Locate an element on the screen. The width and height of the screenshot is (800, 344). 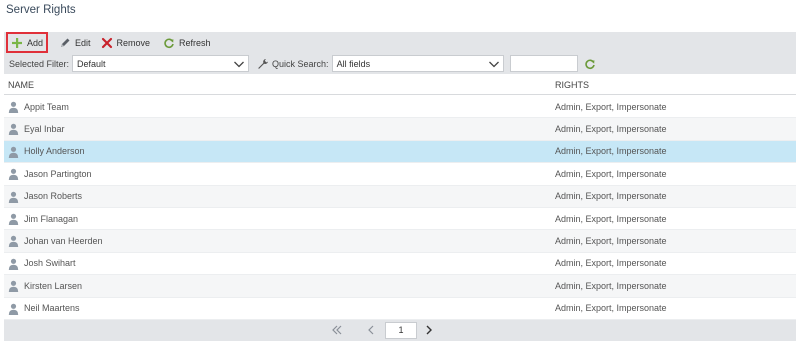
quick-search-field-dropdown: All fields is located at coordinates (417, 63).